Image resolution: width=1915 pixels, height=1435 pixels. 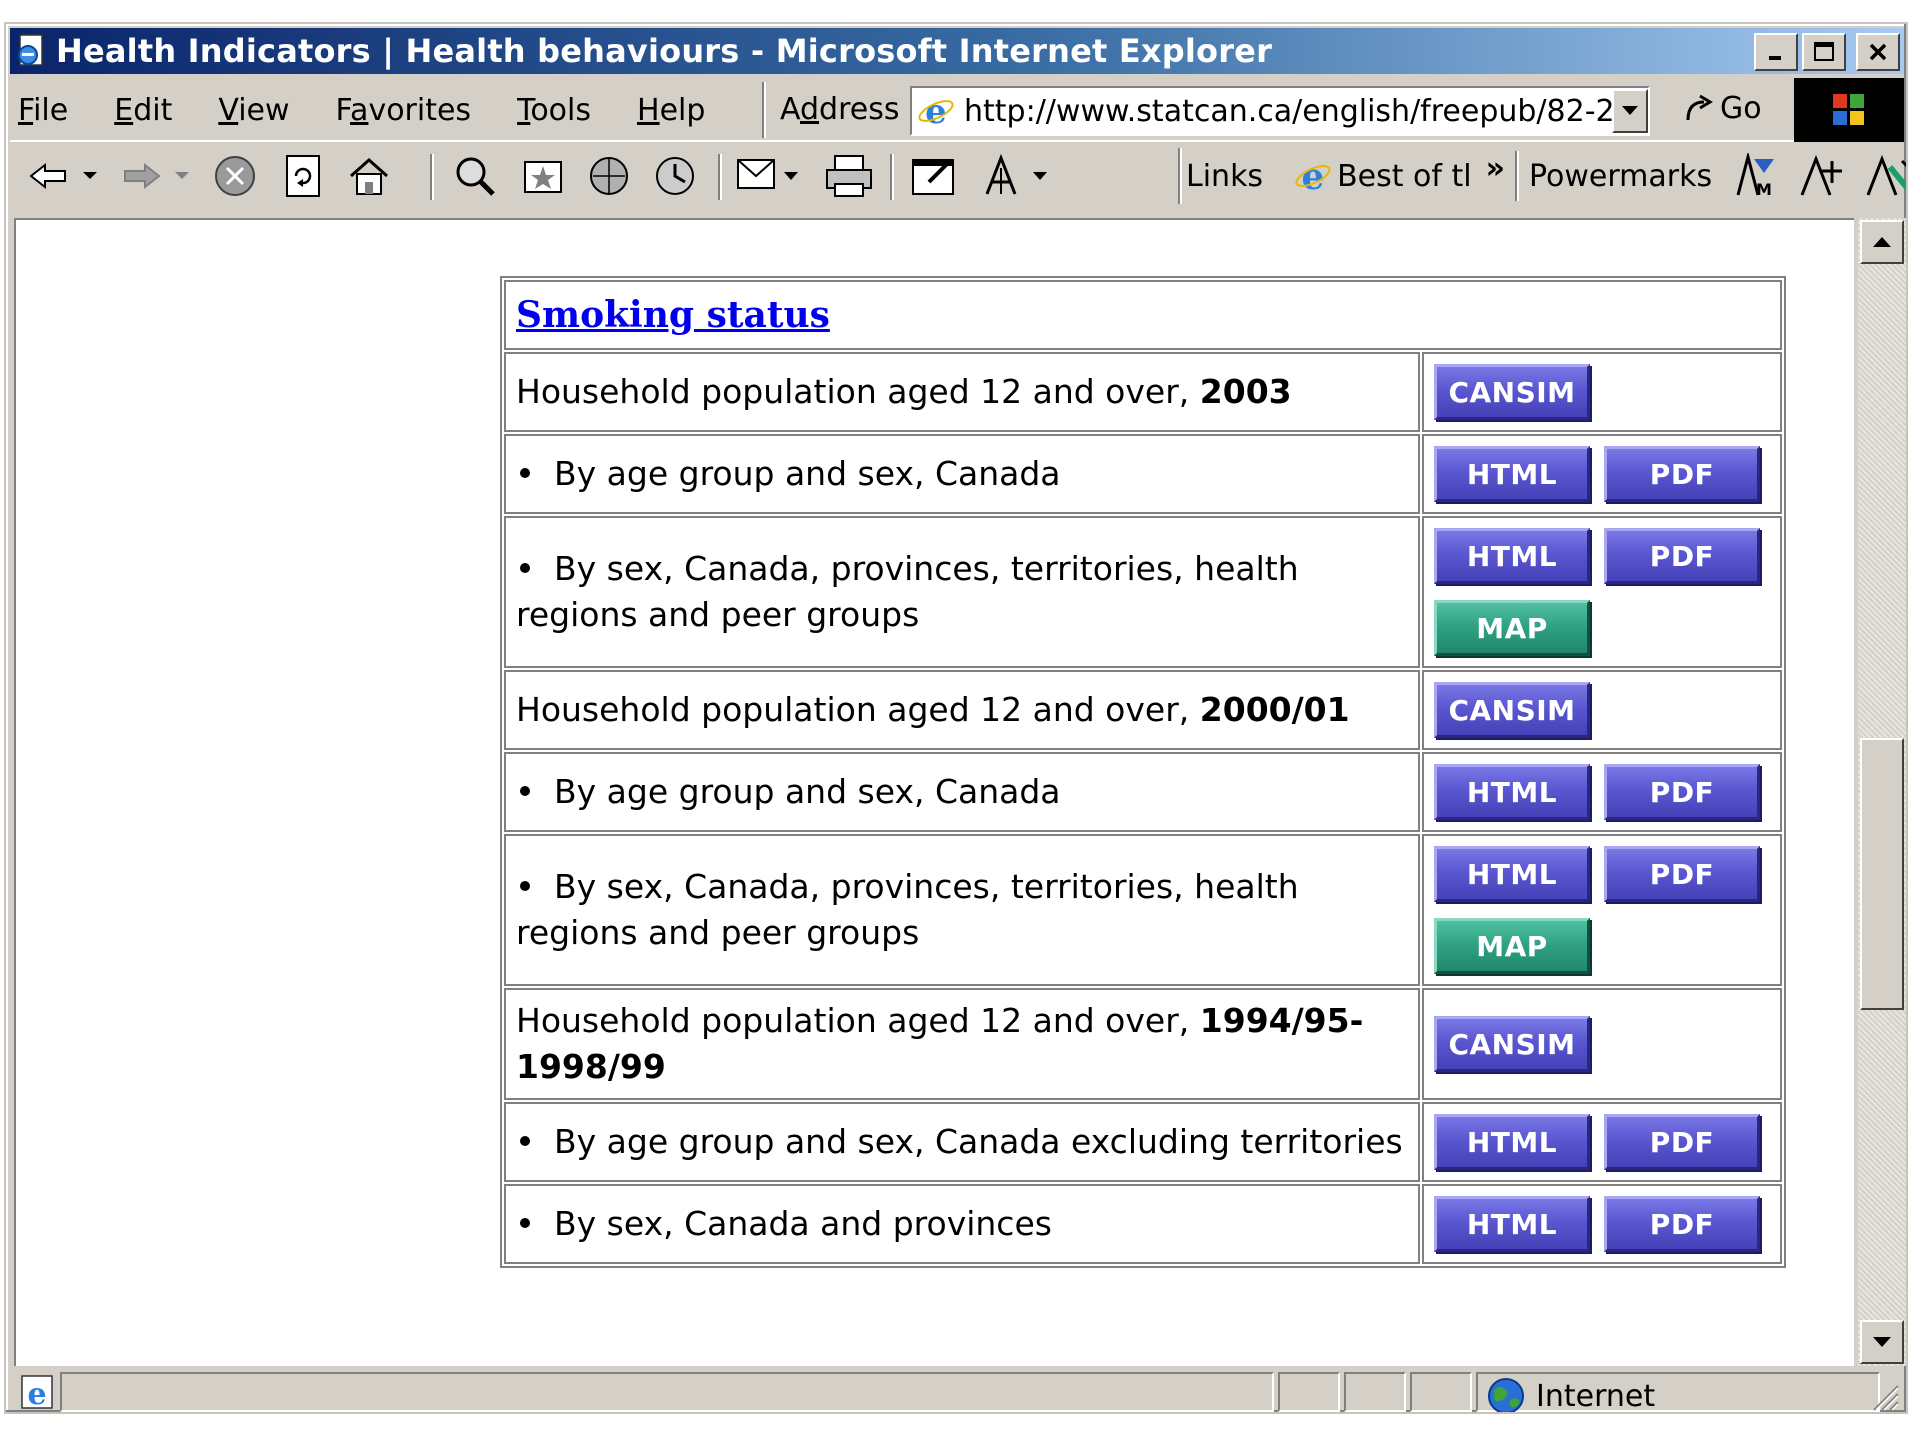 What do you see at coordinates (90, 176) in the screenshot?
I see `back-dropdown` at bounding box center [90, 176].